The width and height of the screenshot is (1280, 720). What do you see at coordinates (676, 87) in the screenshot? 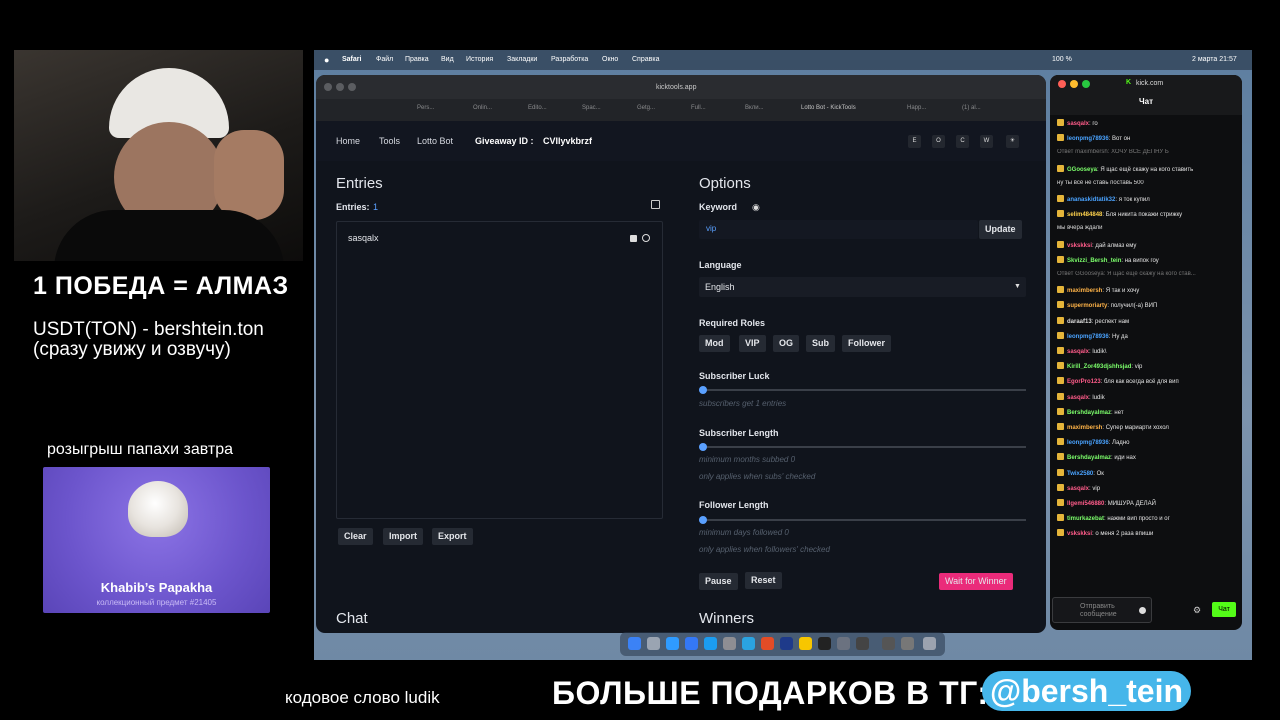
I see `address-bar: kicktools.app` at bounding box center [676, 87].